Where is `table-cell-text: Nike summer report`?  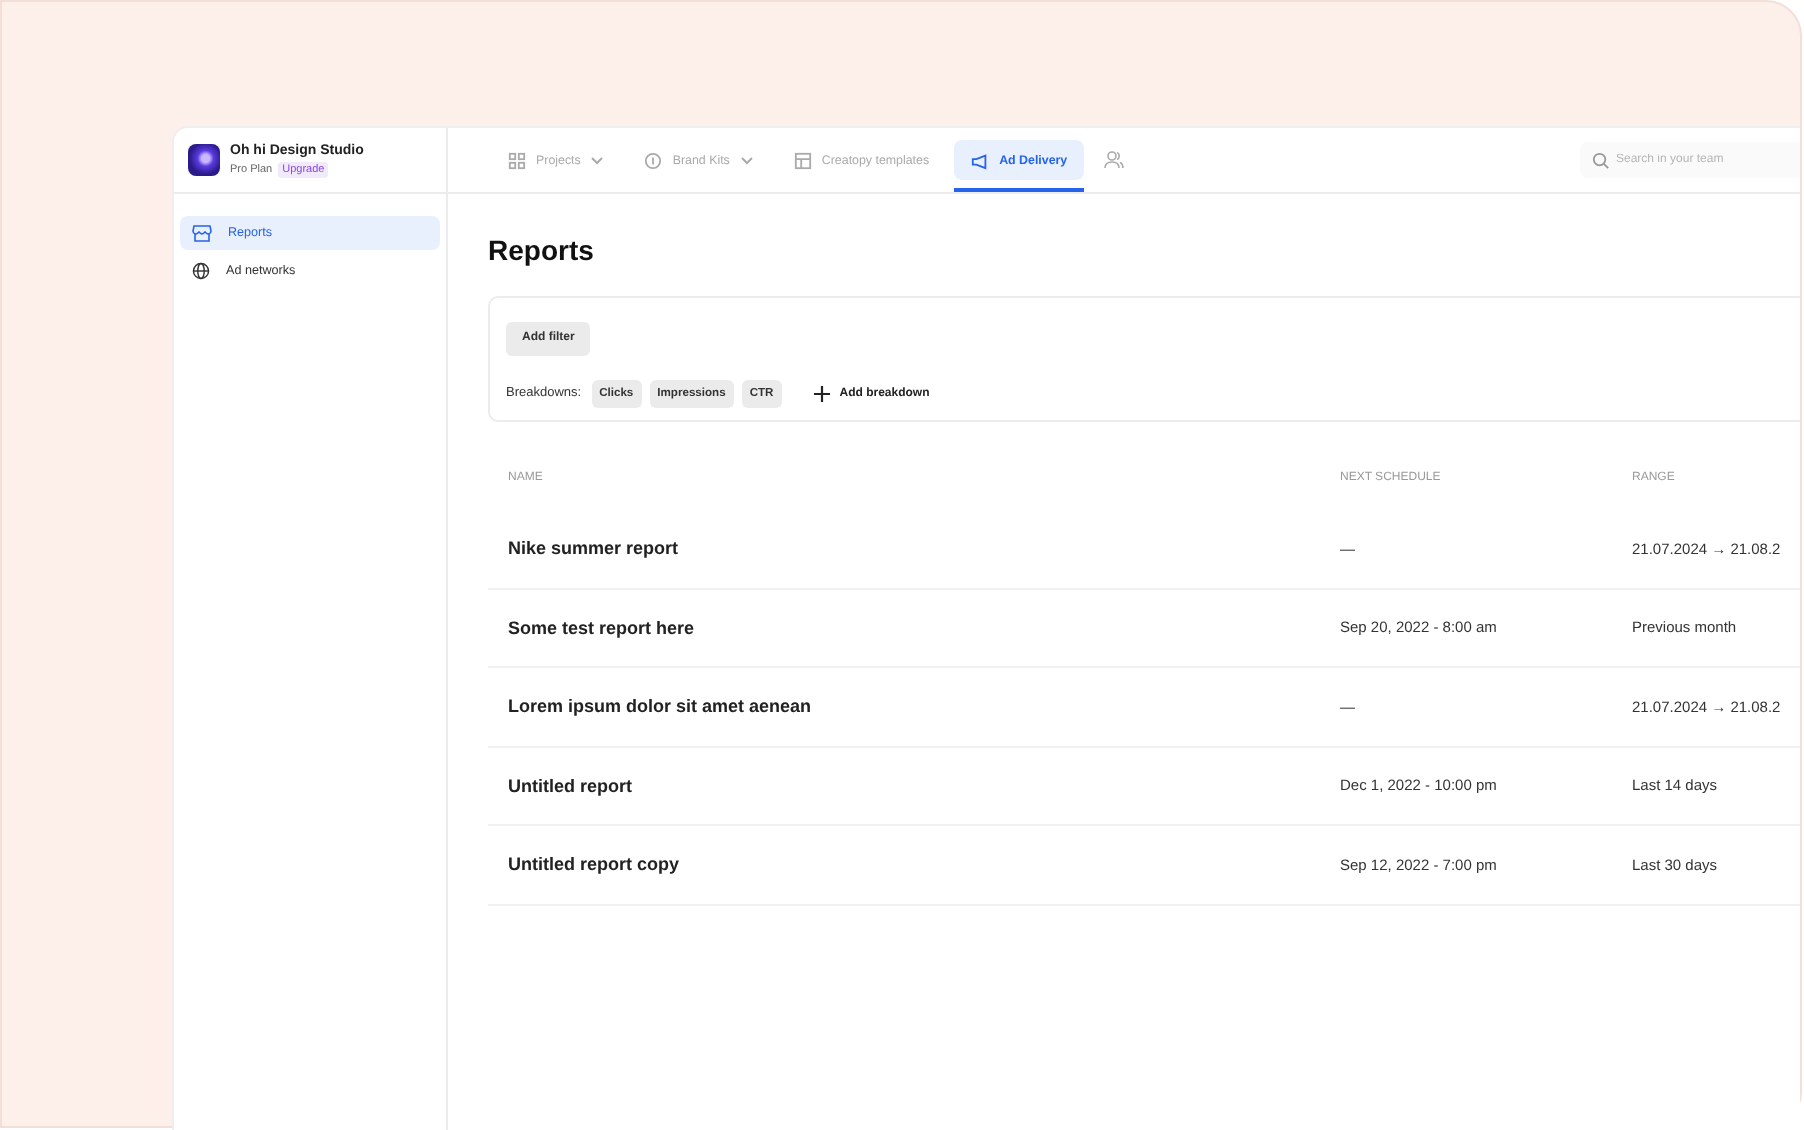 table-cell-text: Nike summer report is located at coordinates (594, 548).